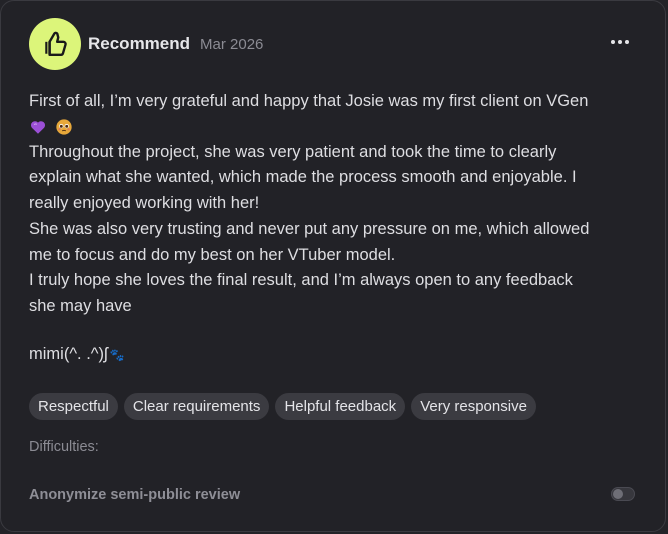 Image resolution: width=668 pixels, height=534 pixels. What do you see at coordinates (144, 203) in the screenshot?
I see `review-body-line: really enjoyed working with her!` at bounding box center [144, 203].